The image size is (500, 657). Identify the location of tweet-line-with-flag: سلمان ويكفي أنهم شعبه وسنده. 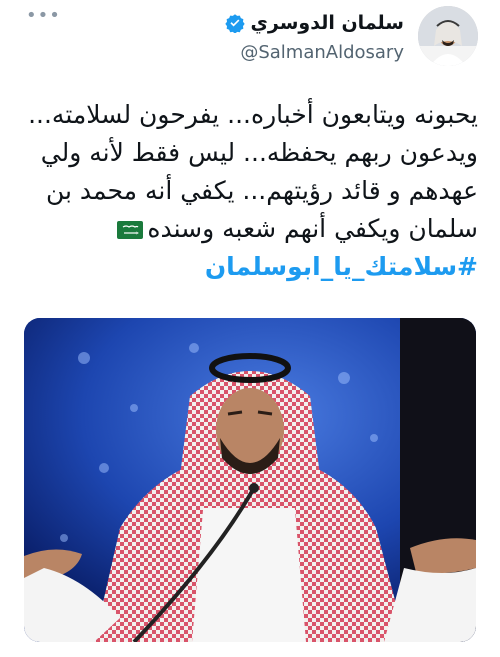
(248, 229).